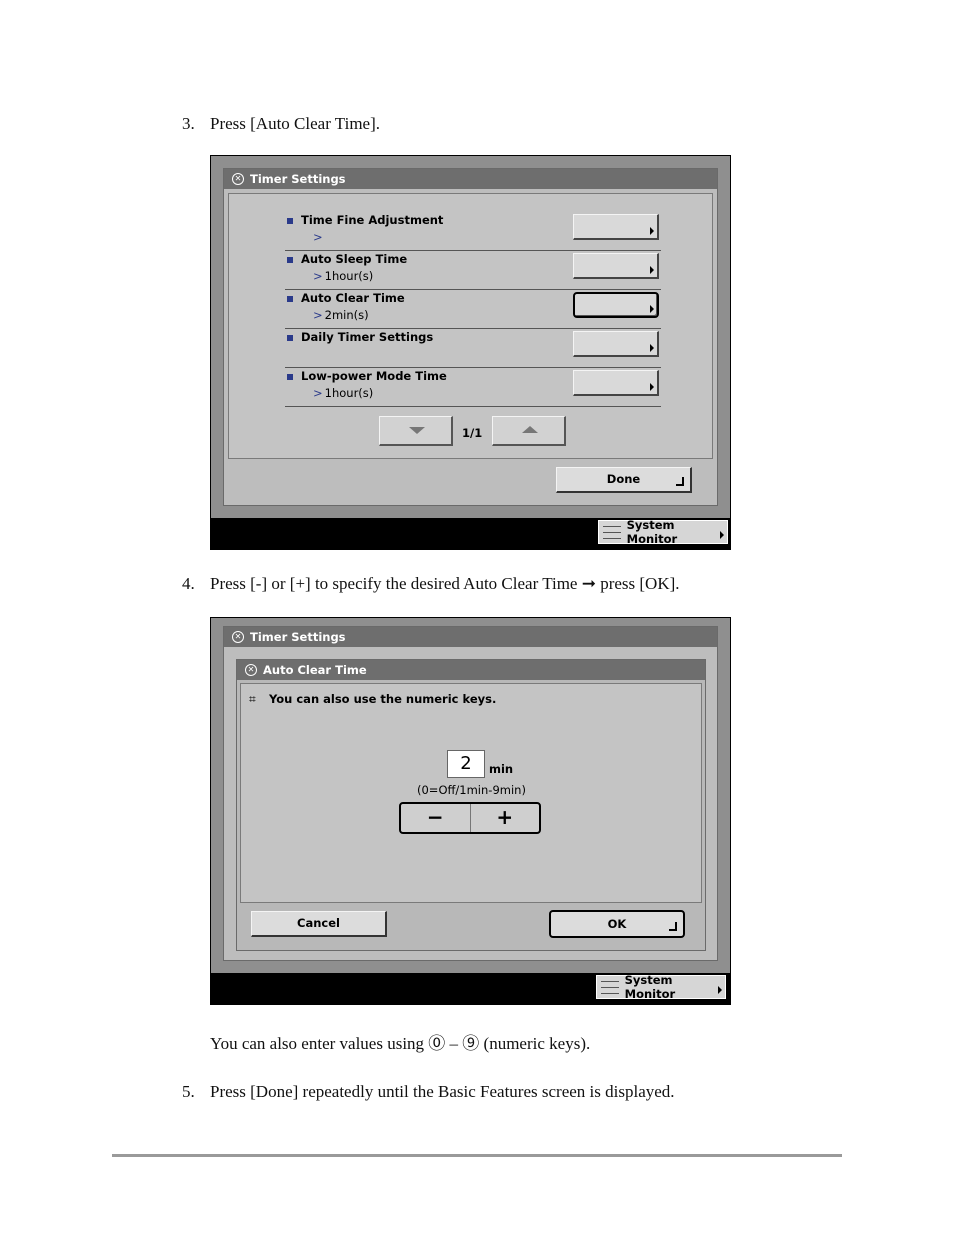 This screenshot has width=954, height=1235. I want to click on auto-clear-time-button, so click(616, 305).